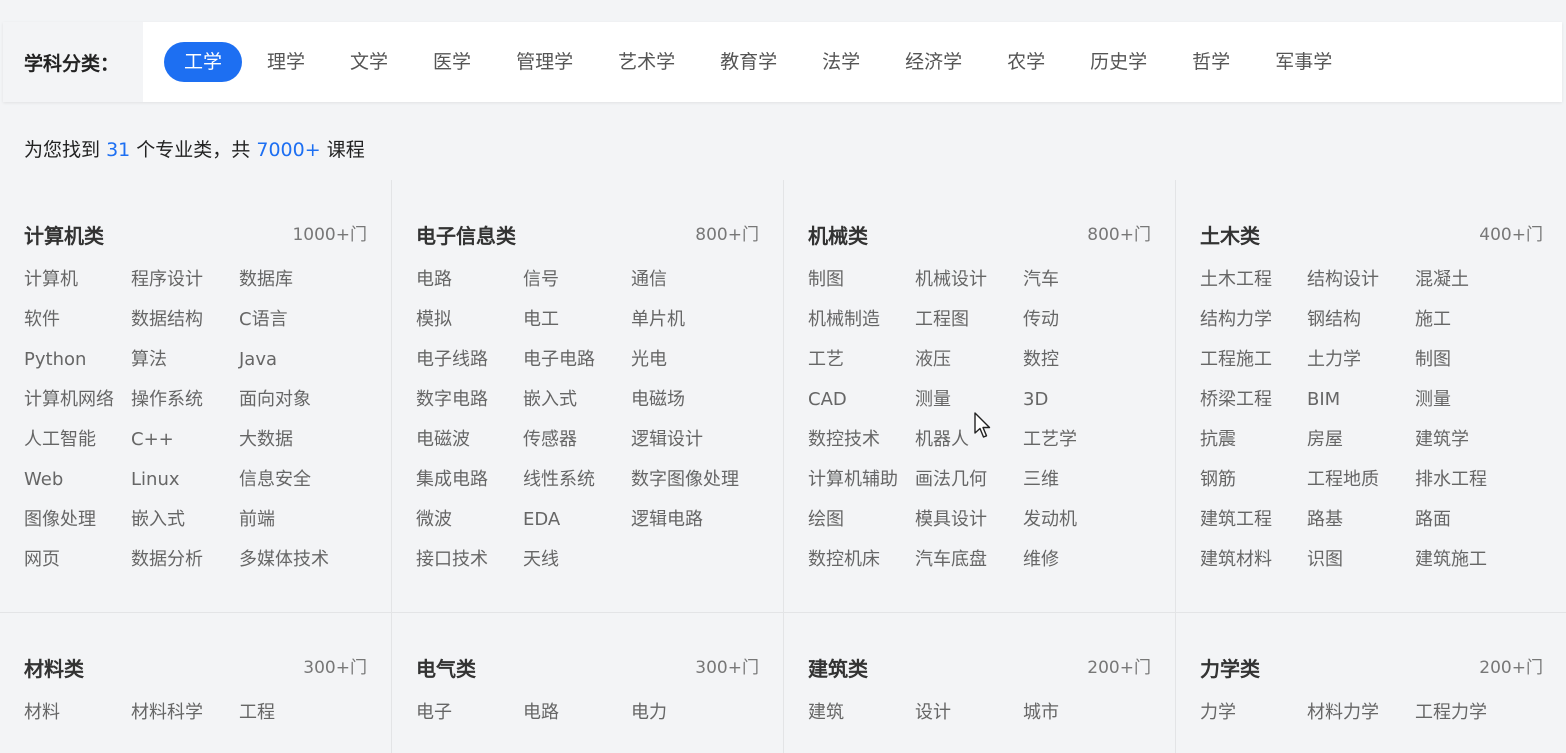 The image size is (1566, 753). Describe the element at coordinates (466, 234) in the screenshot. I see `category-title: 电子信息类` at that location.